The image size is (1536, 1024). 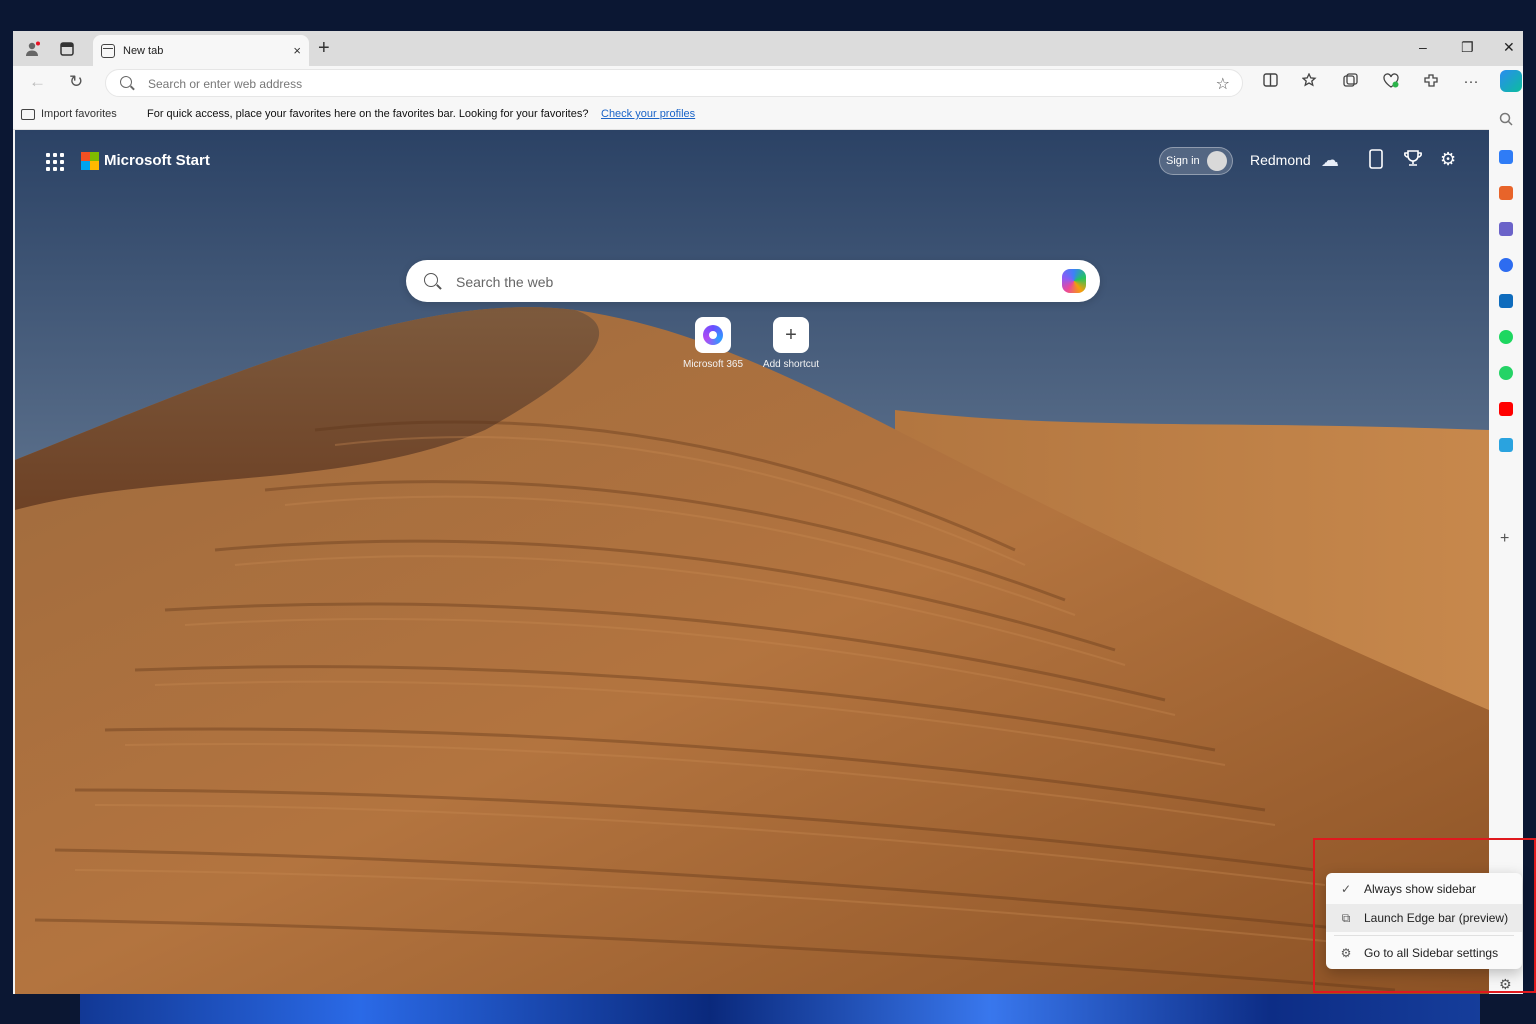 What do you see at coordinates (1506, 445) in the screenshot?
I see `telegram-icon` at bounding box center [1506, 445].